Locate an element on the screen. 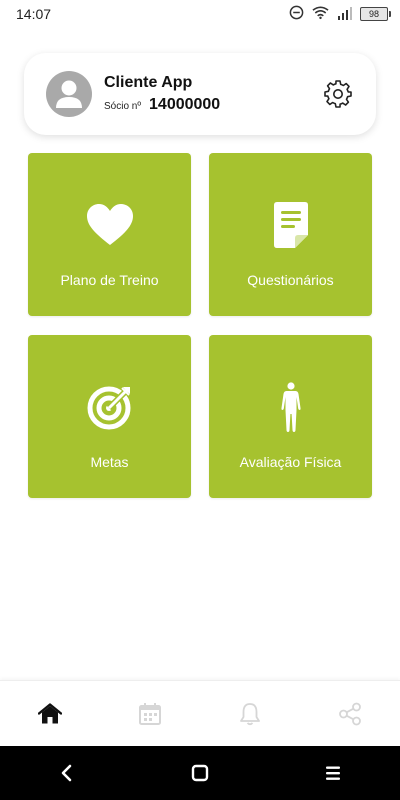  profile-card: Cliente App Sócio nº 14000000 is located at coordinates (200, 94).